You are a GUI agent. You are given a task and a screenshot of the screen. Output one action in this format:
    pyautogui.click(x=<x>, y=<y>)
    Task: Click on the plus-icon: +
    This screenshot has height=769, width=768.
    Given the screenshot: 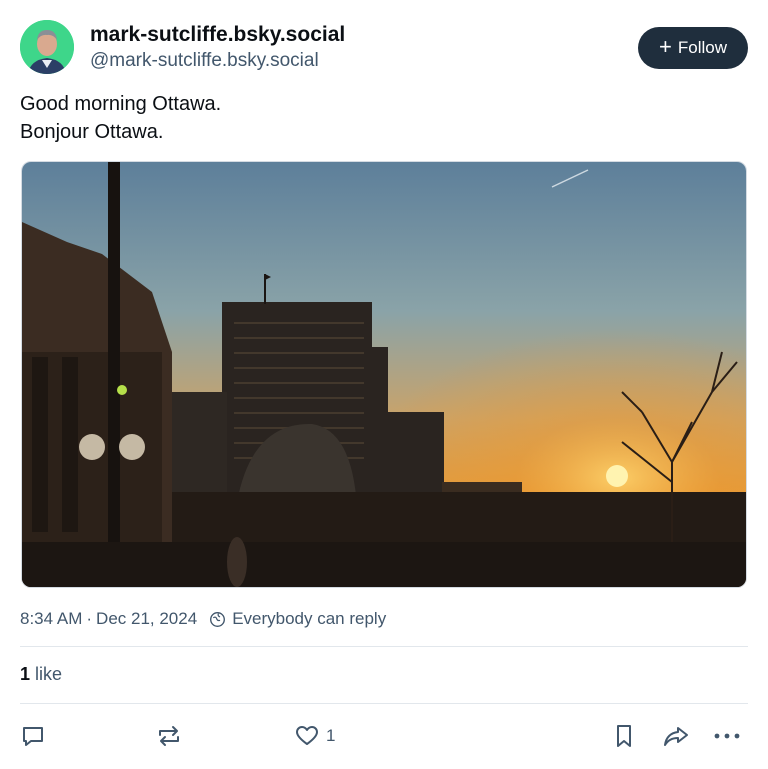 What is the action you would take?
    pyautogui.click(x=665, y=46)
    